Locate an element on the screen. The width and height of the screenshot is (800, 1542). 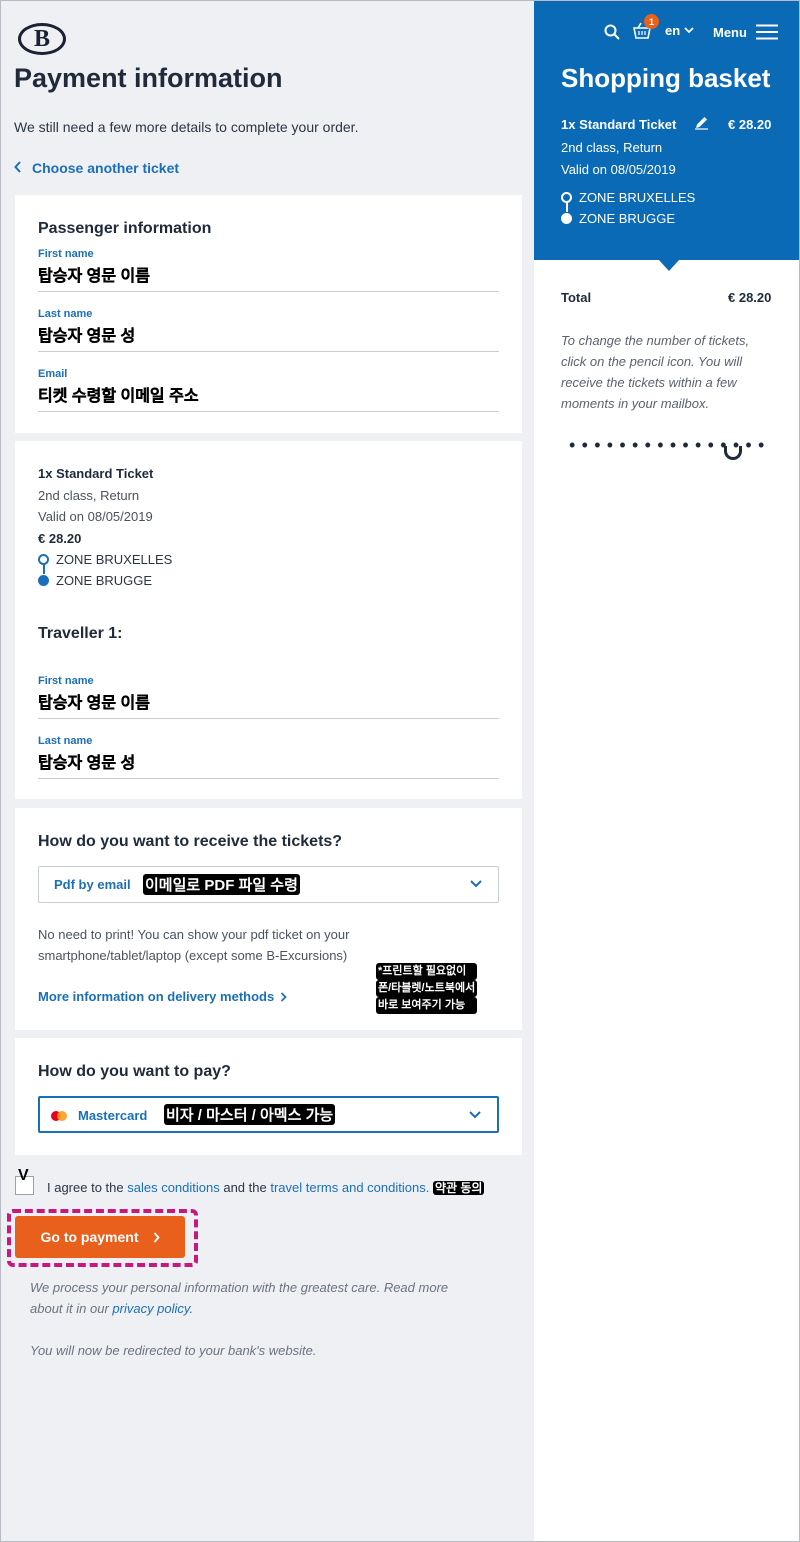
route-destination: ZONE BRUGGE is located at coordinates (105, 580).